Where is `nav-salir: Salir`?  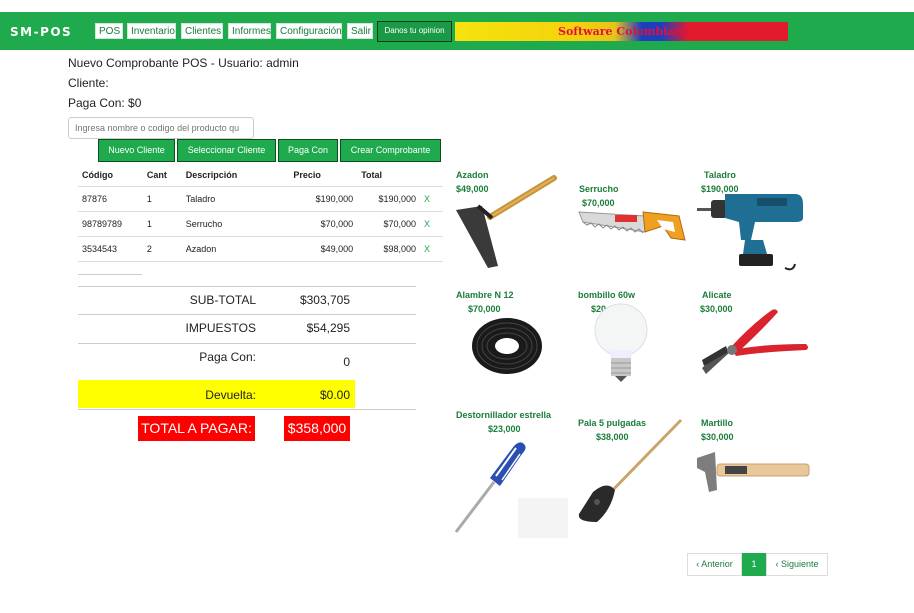
nav-salir: Salir is located at coordinates (360, 31).